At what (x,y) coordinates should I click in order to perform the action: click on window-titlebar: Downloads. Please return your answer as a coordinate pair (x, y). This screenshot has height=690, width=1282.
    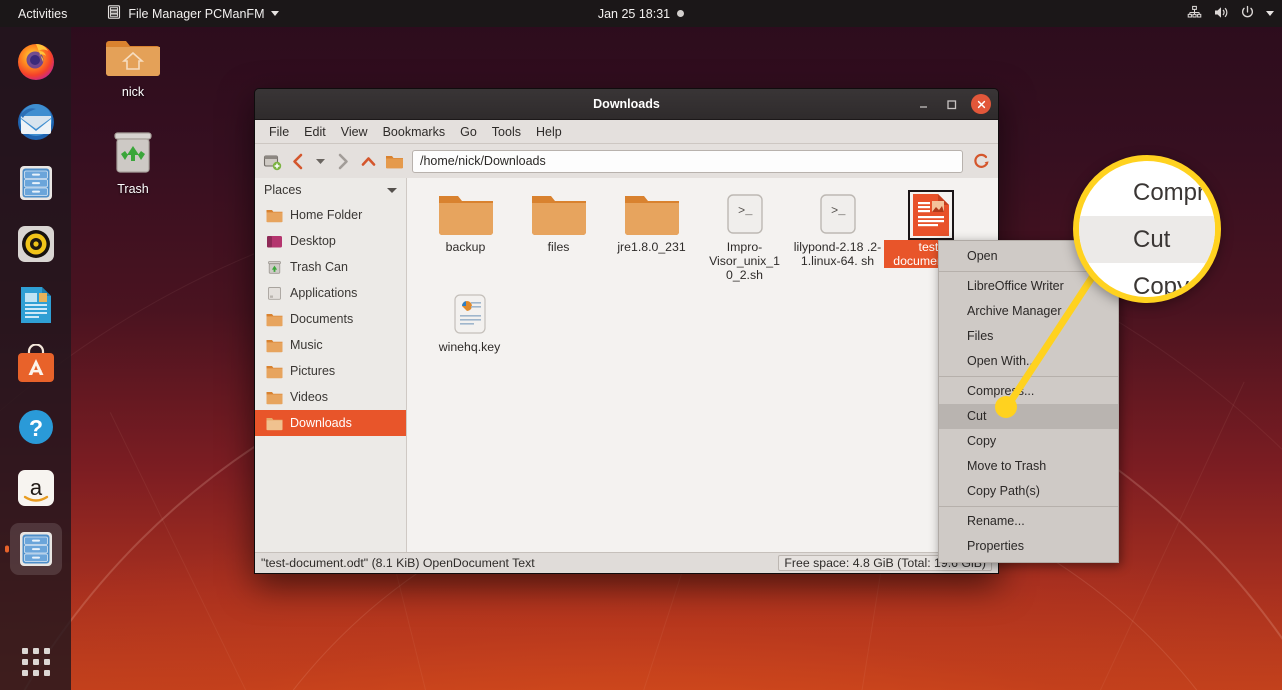
    Looking at the image, I should click on (626, 104).